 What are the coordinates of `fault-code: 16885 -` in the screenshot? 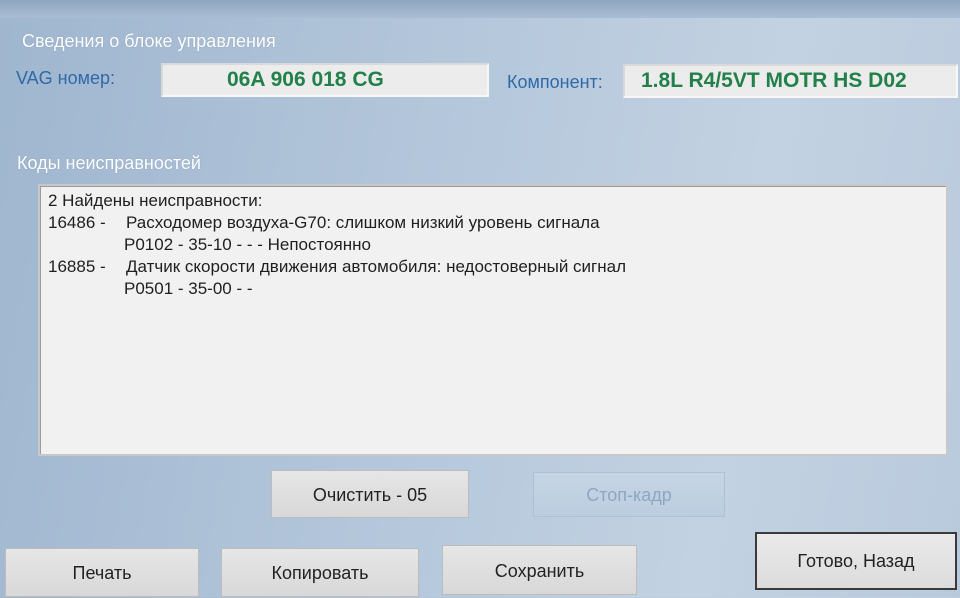 It's located at (77, 266).